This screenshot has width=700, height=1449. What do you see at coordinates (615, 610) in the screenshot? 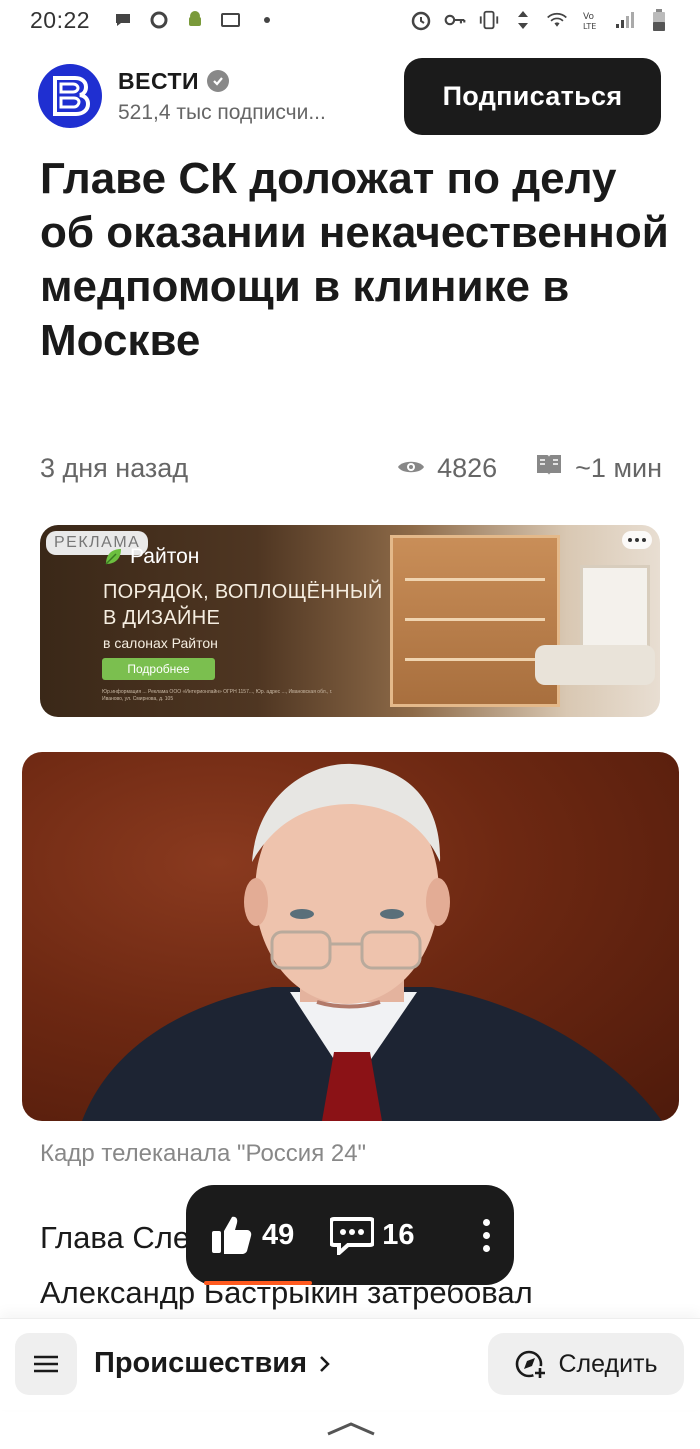
I see `ad-window-illustration` at bounding box center [615, 610].